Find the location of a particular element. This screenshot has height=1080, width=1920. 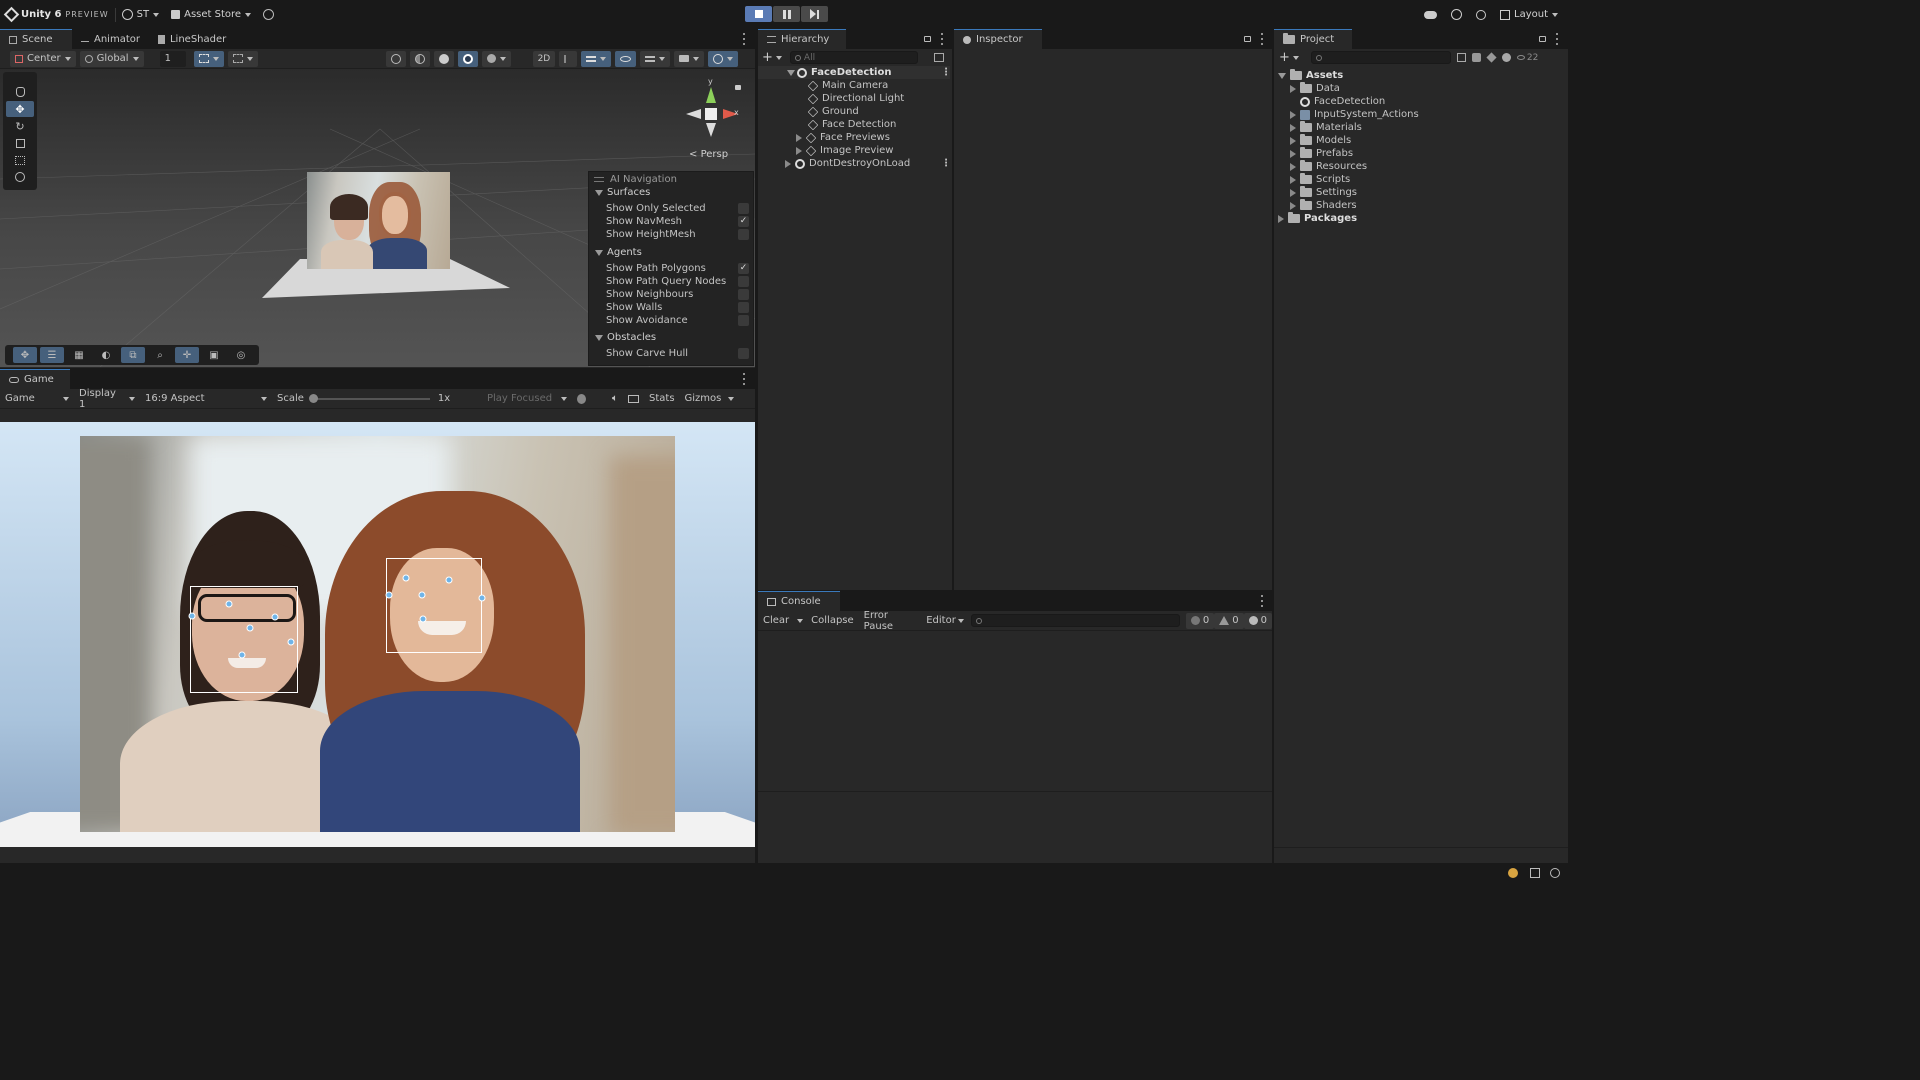

clear-options-dropdown is located at coordinates (800, 621).